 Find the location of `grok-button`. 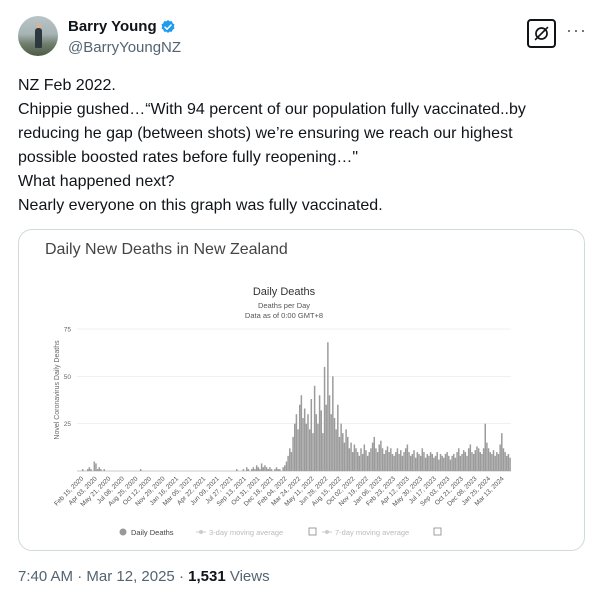

grok-button is located at coordinates (541, 33).